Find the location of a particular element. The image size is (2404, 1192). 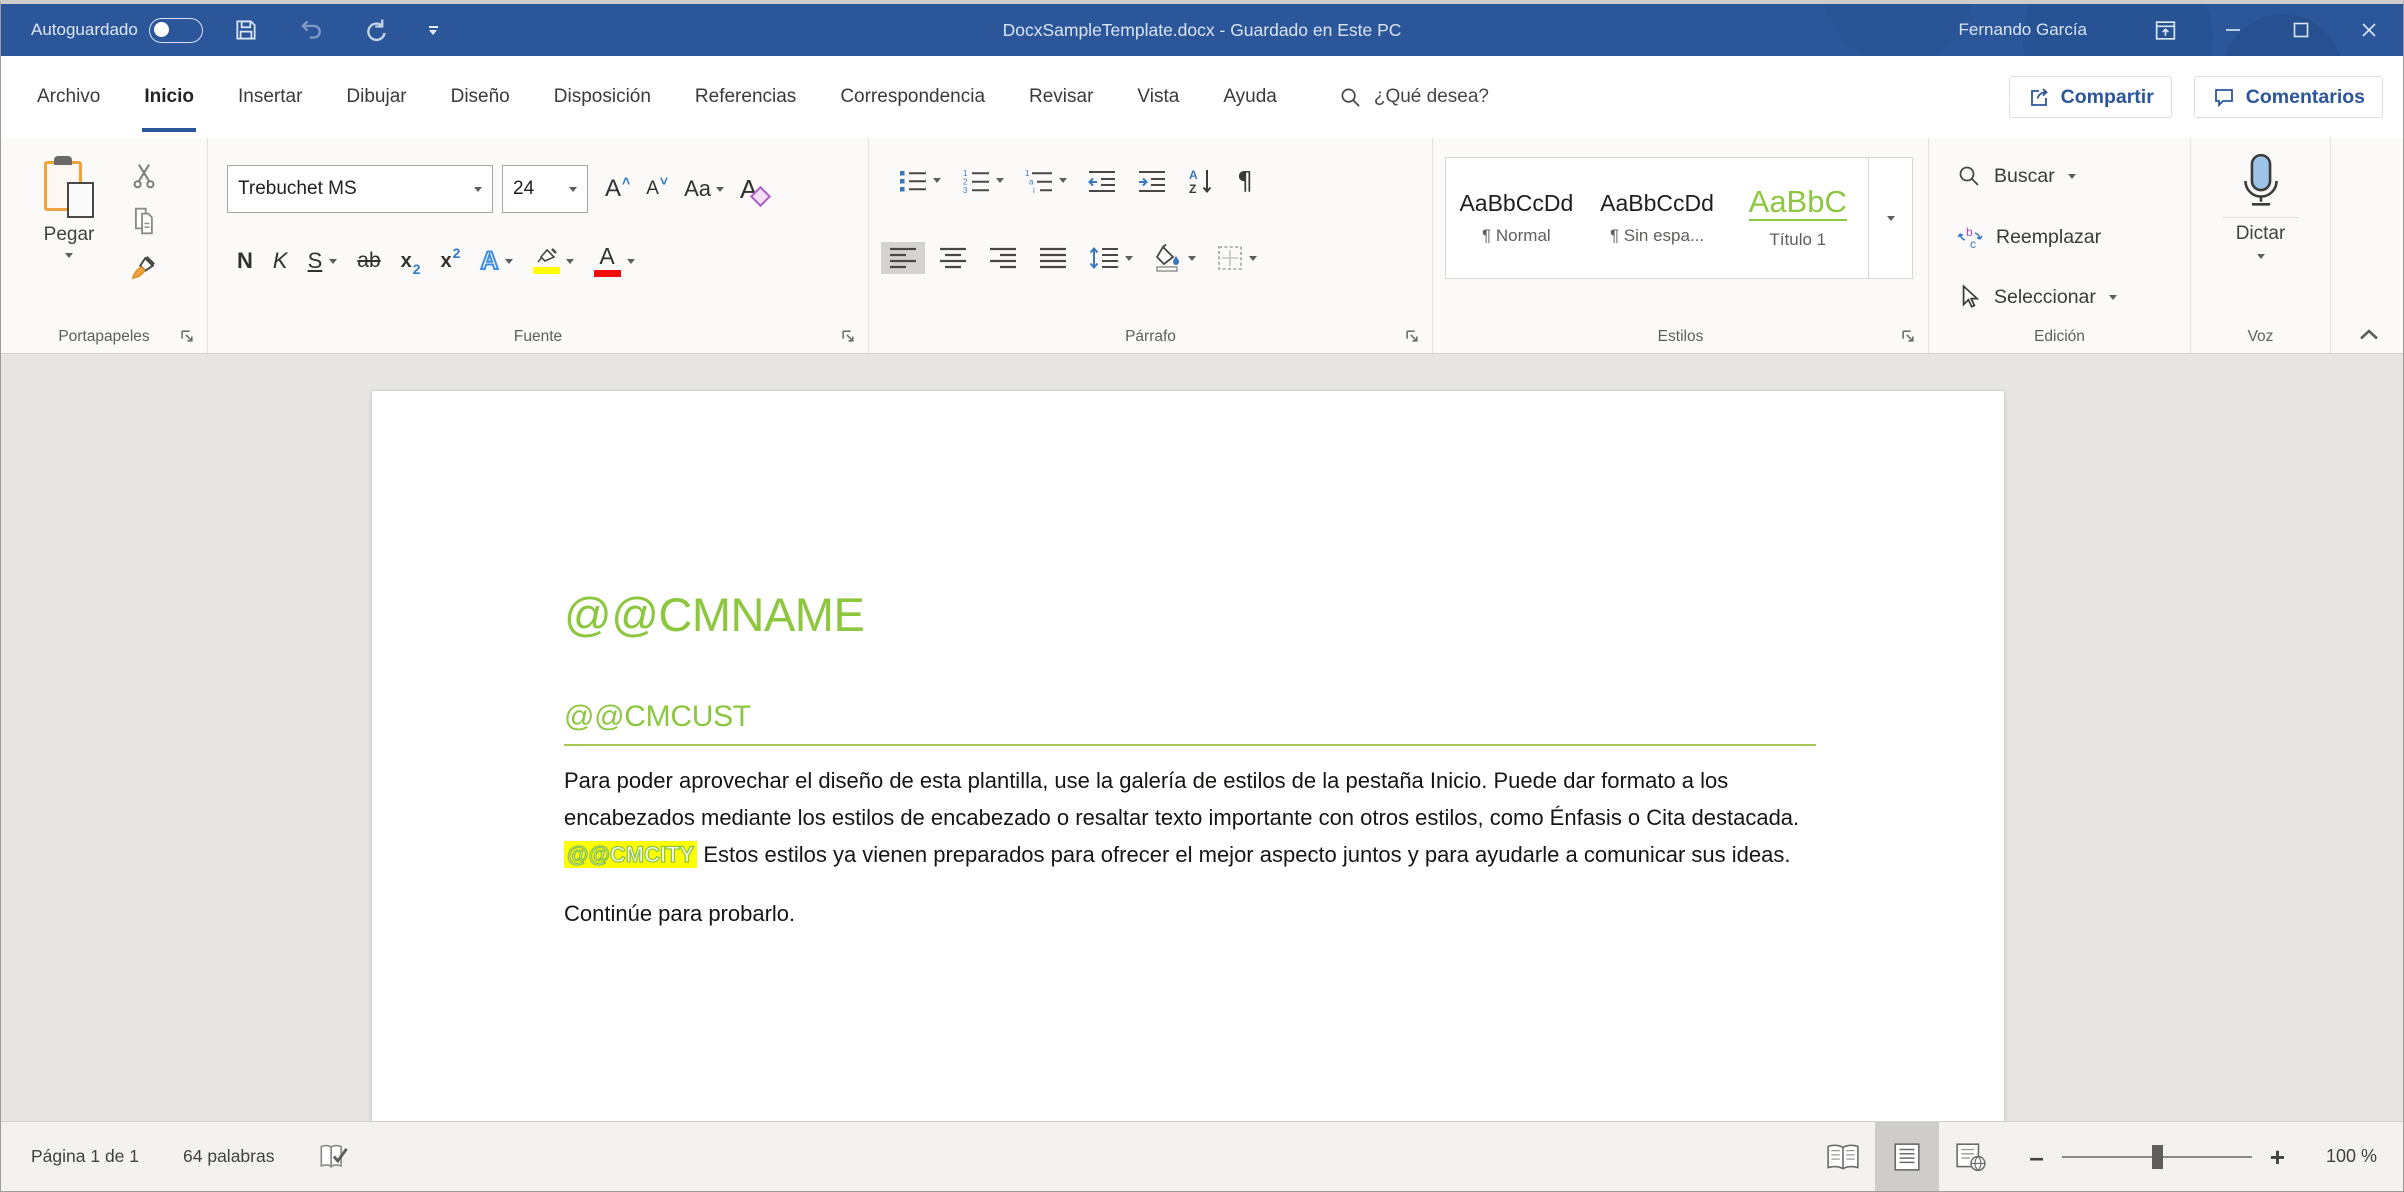

paste-dropdown-caret is located at coordinates (69, 255).